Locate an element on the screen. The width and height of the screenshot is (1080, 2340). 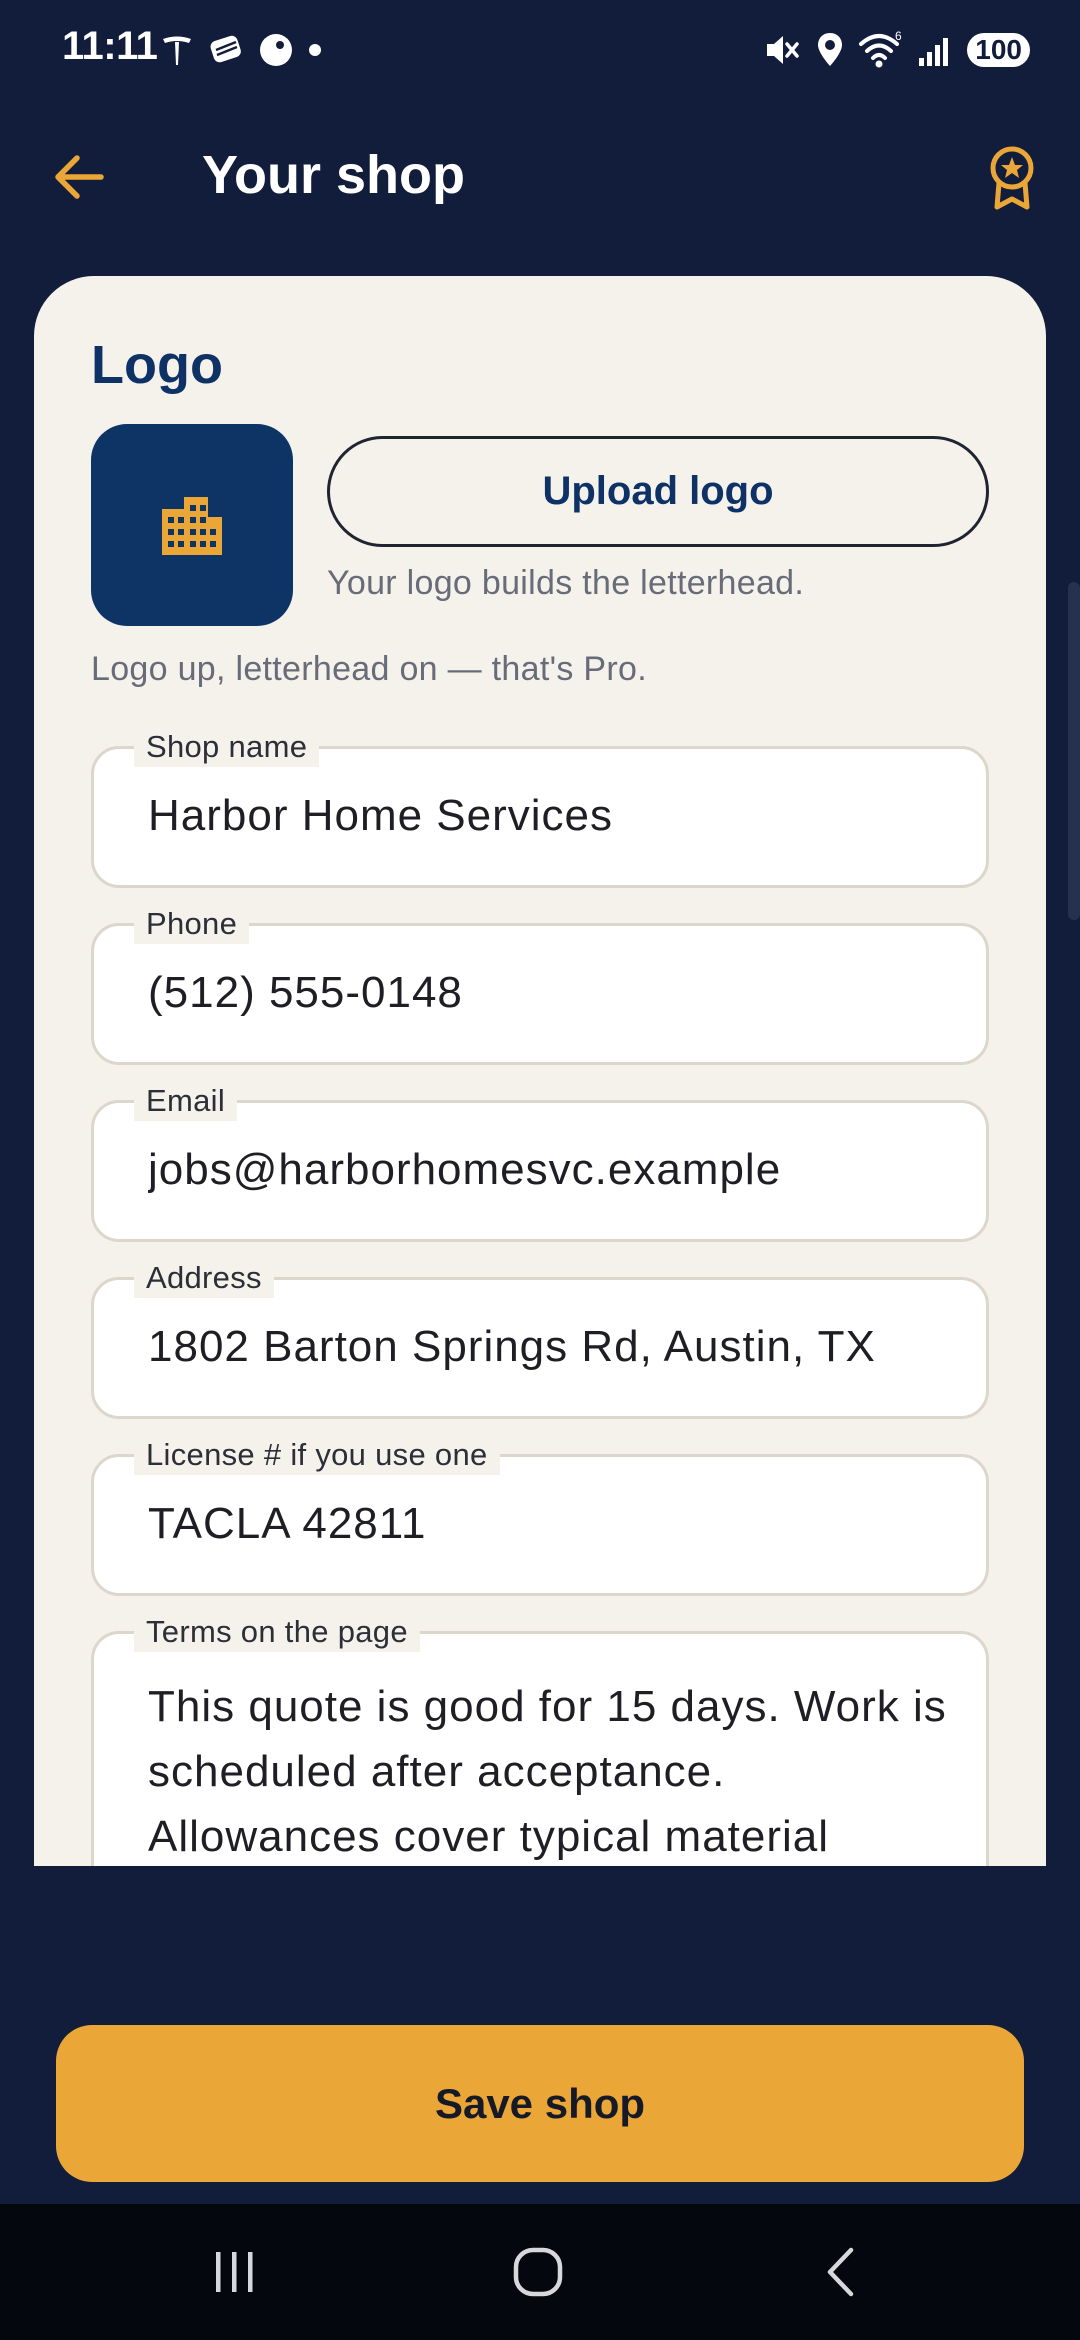
email-input: jobs@harborhomesvc.example is located at coordinates (557, 1170).